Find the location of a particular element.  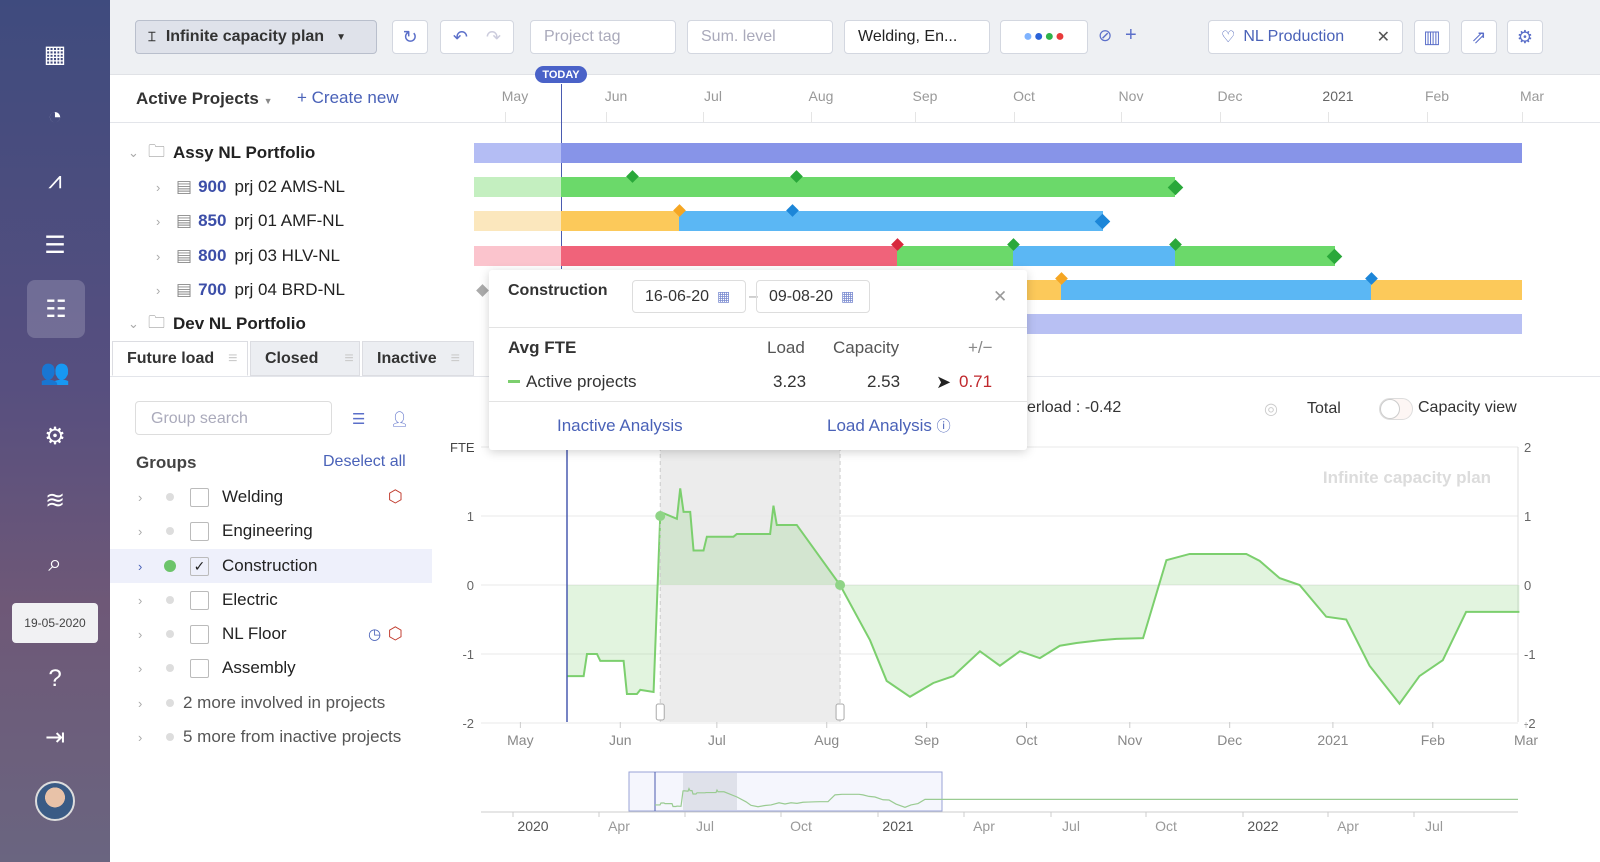

y-tick-label-right: 2 is located at coordinates (1527, 447).